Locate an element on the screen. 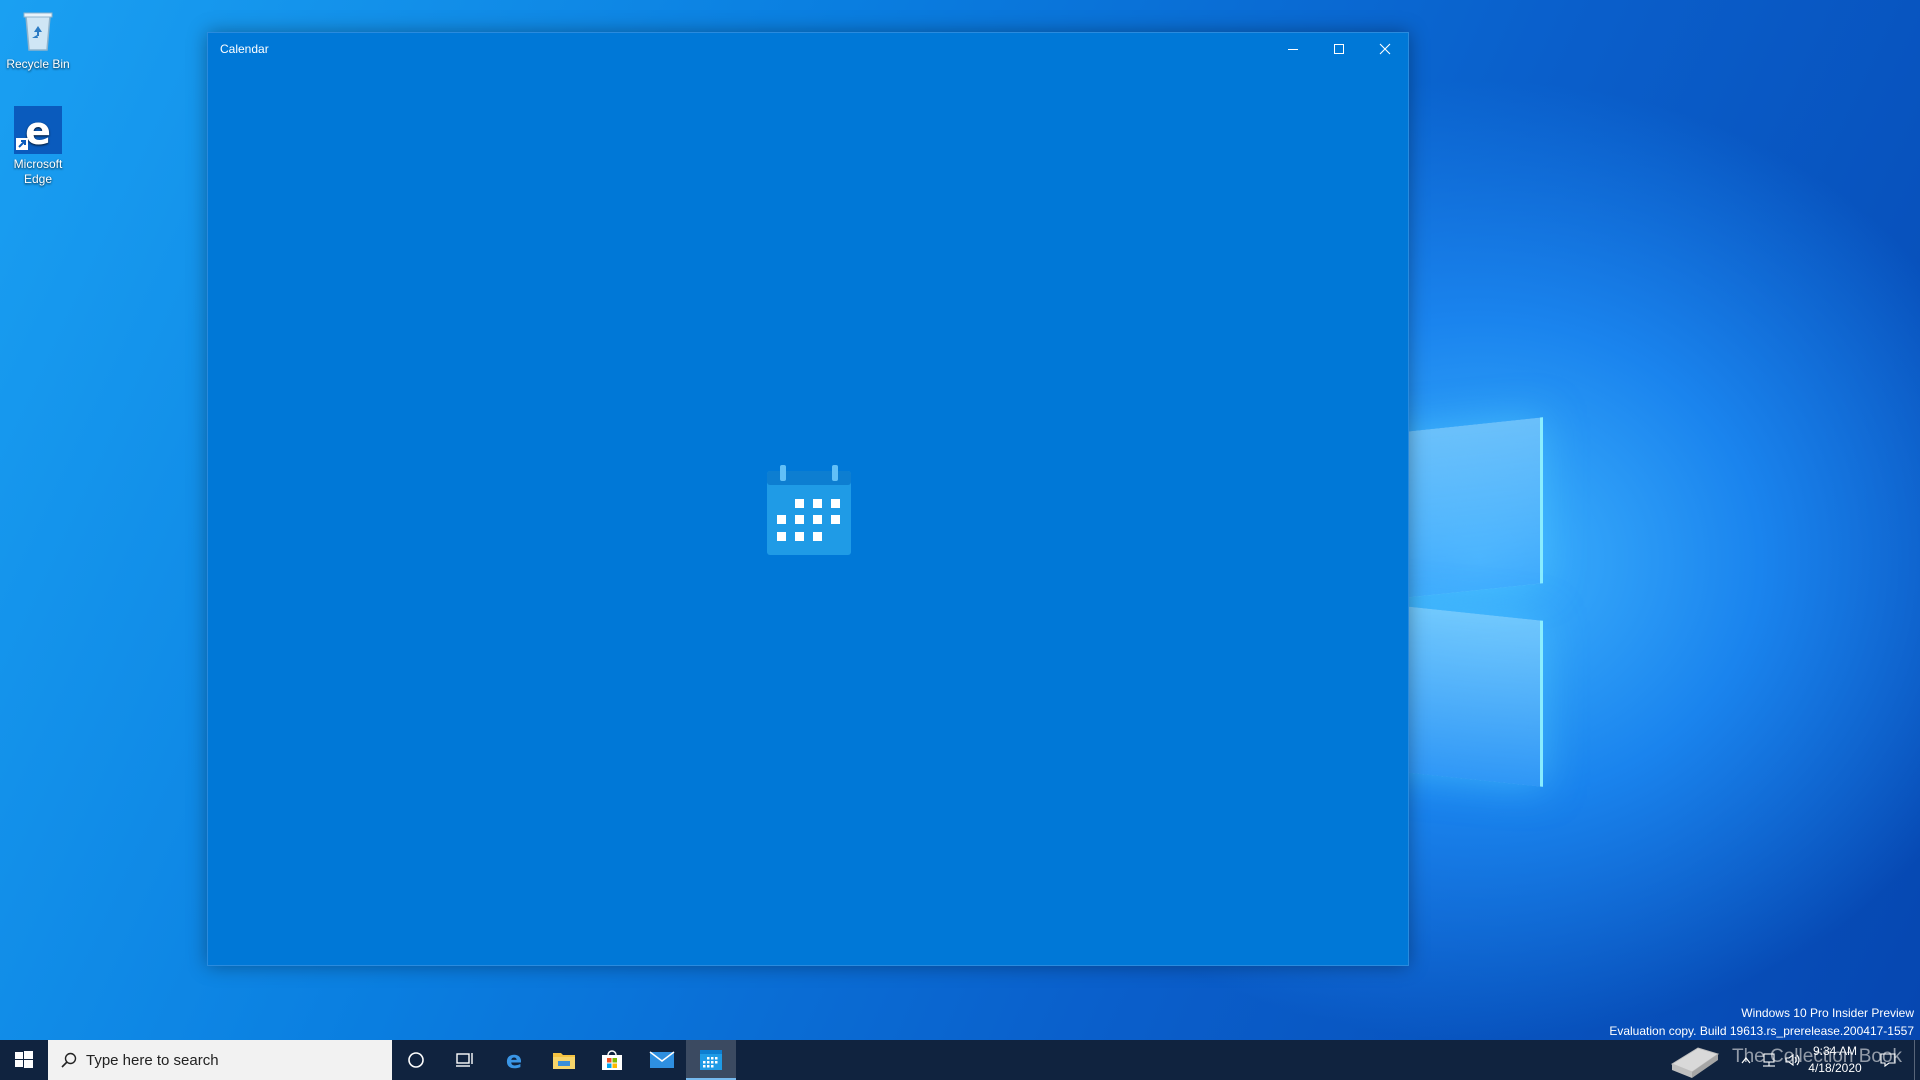 The width and height of the screenshot is (1920, 1080). book-logo-icon is located at coordinates (1695, 1058).